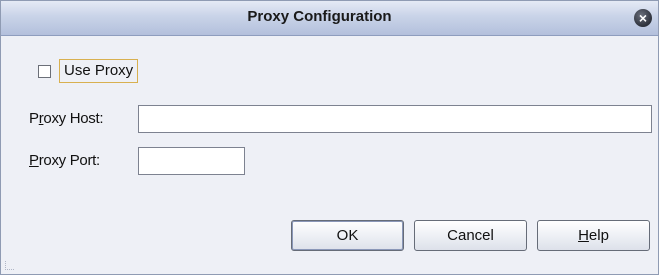 The image size is (659, 275). Describe the element at coordinates (191, 161) in the screenshot. I see `proxy-port-input` at that location.